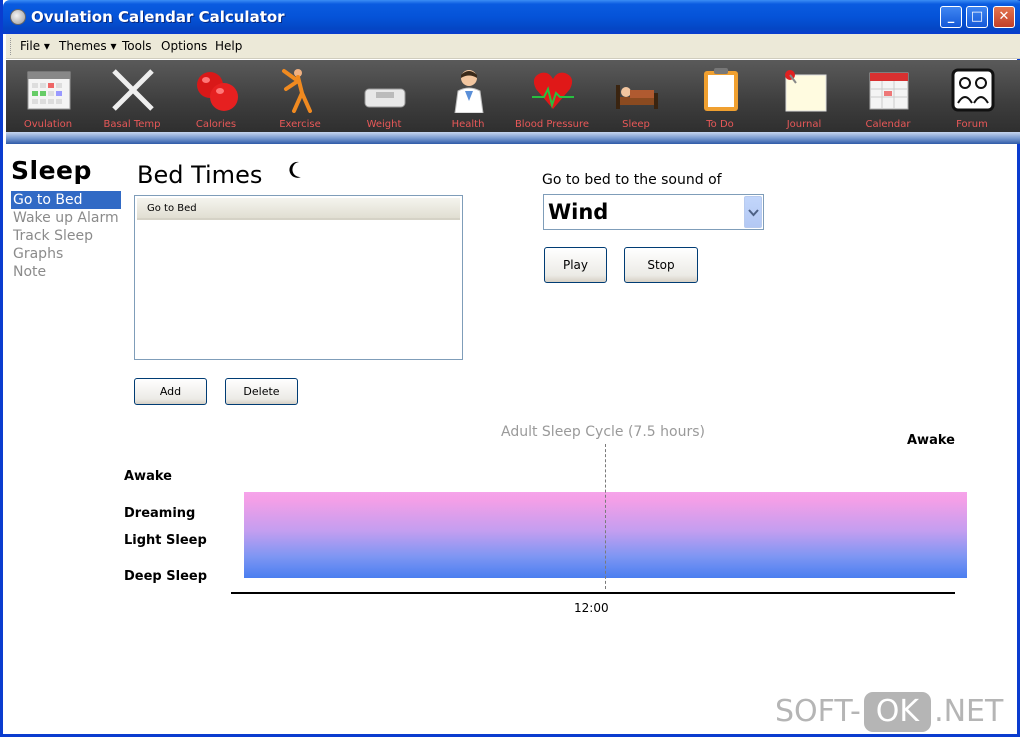  Describe the element at coordinates (720, 124) in the screenshot. I see `toolbar-label: To Do` at that location.